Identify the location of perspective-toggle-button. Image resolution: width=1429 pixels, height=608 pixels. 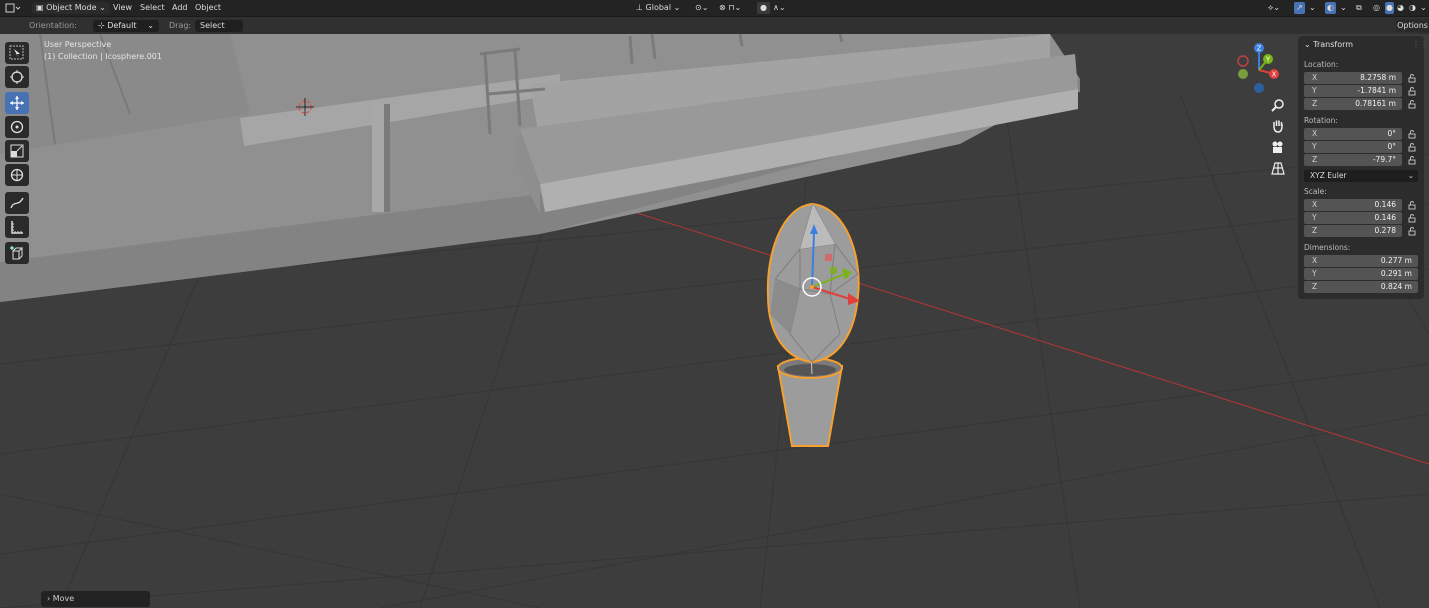
(1278, 168).